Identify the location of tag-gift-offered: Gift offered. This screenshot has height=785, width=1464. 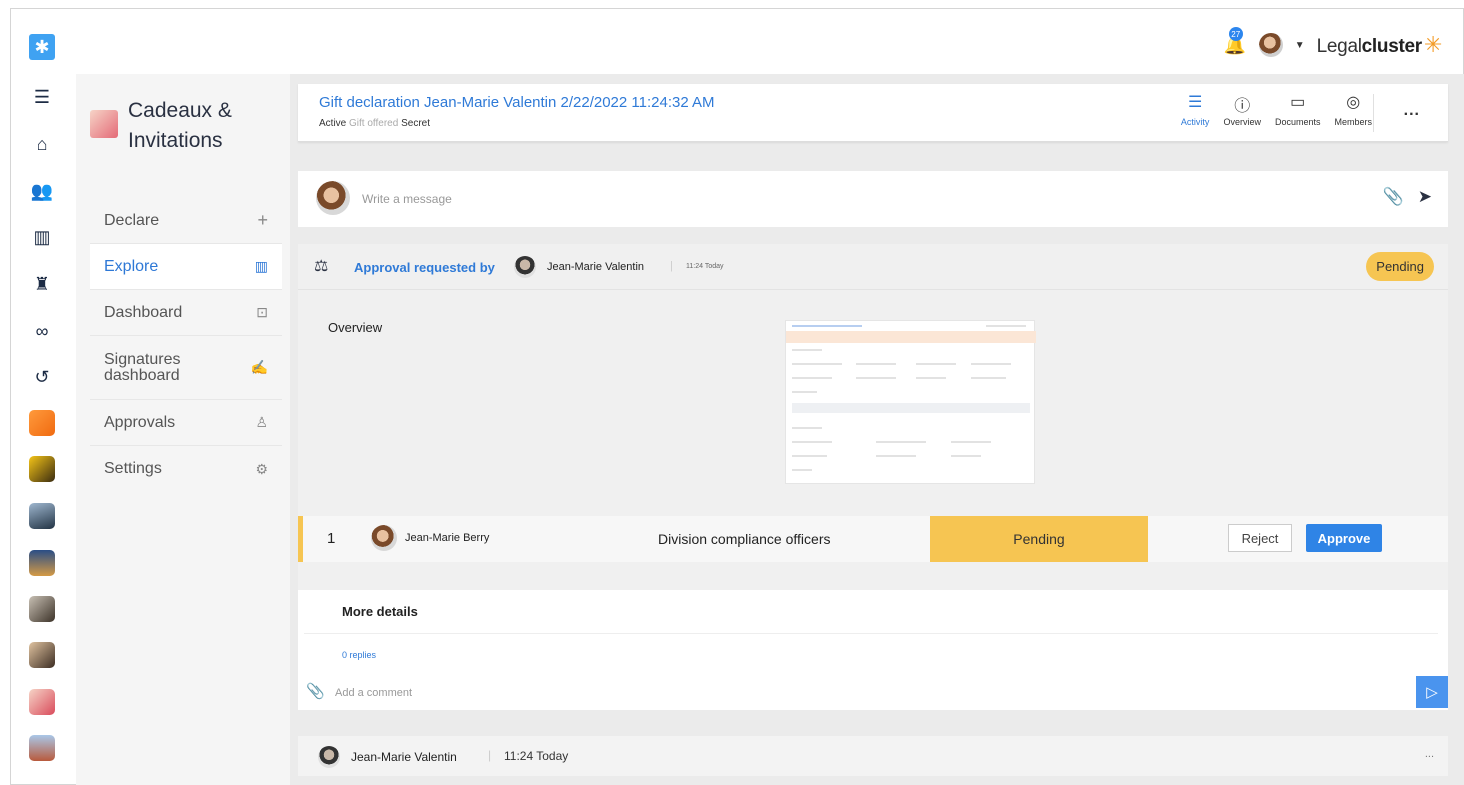
(374, 123).